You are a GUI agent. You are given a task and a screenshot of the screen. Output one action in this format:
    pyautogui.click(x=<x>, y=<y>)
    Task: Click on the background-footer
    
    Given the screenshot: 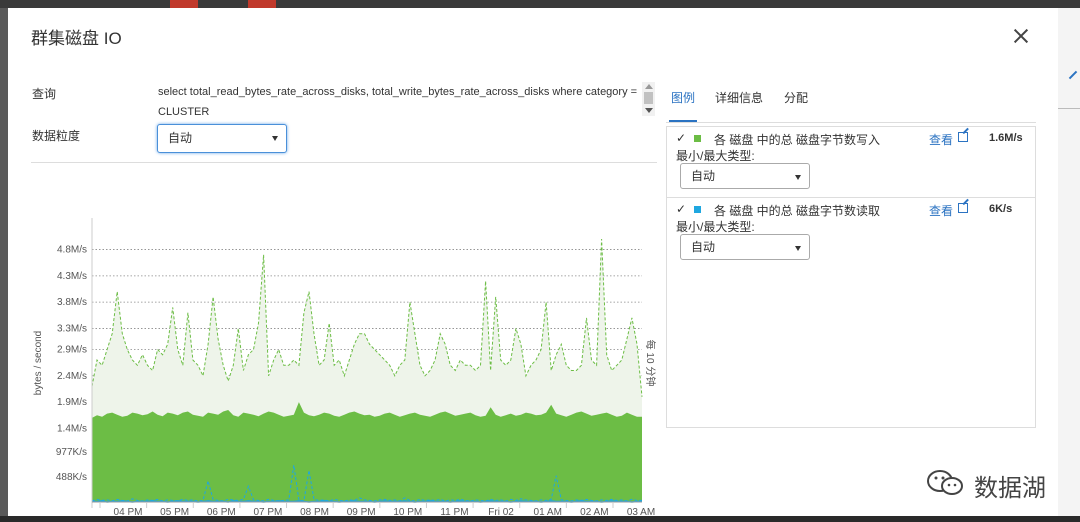 What is the action you would take?
    pyautogui.click(x=540, y=519)
    